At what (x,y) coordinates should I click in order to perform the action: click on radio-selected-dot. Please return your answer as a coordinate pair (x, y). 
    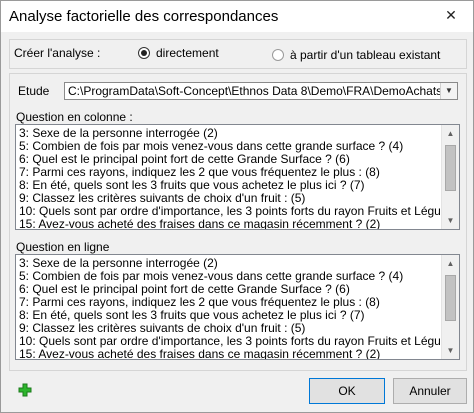
    Looking at the image, I should click on (144, 53).